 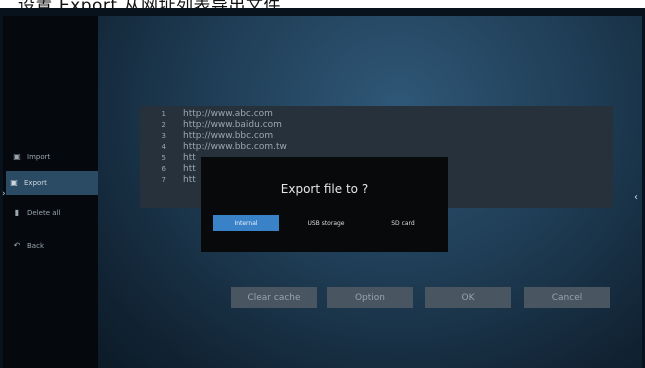 I want to click on cancel-button: Cancel, so click(x=567, y=297).